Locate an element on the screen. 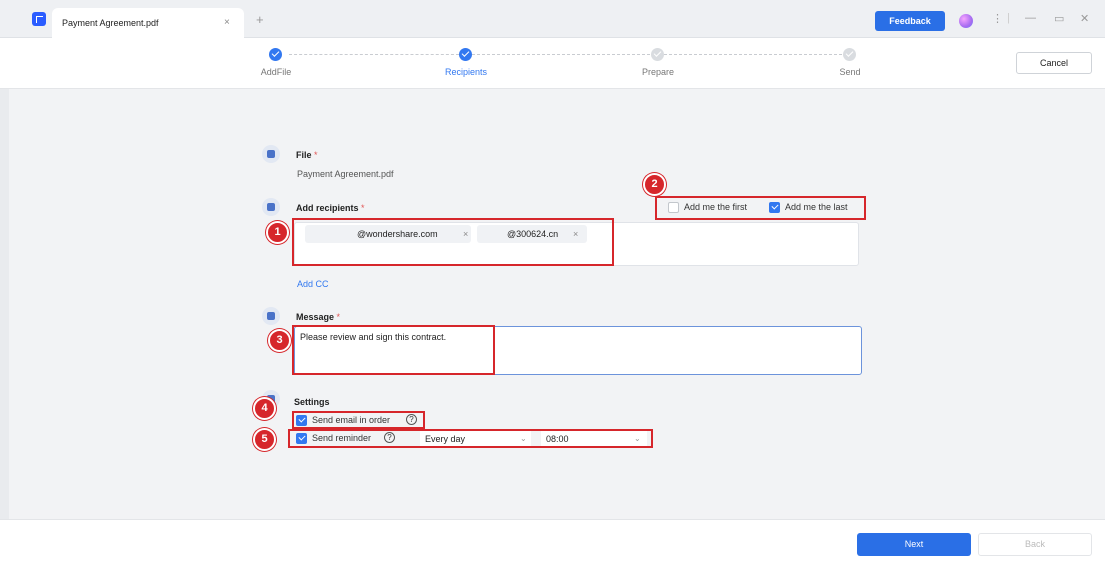 The height and width of the screenshot is (561, 1105). step-label: AddFile is located at coordinates (276, 72).